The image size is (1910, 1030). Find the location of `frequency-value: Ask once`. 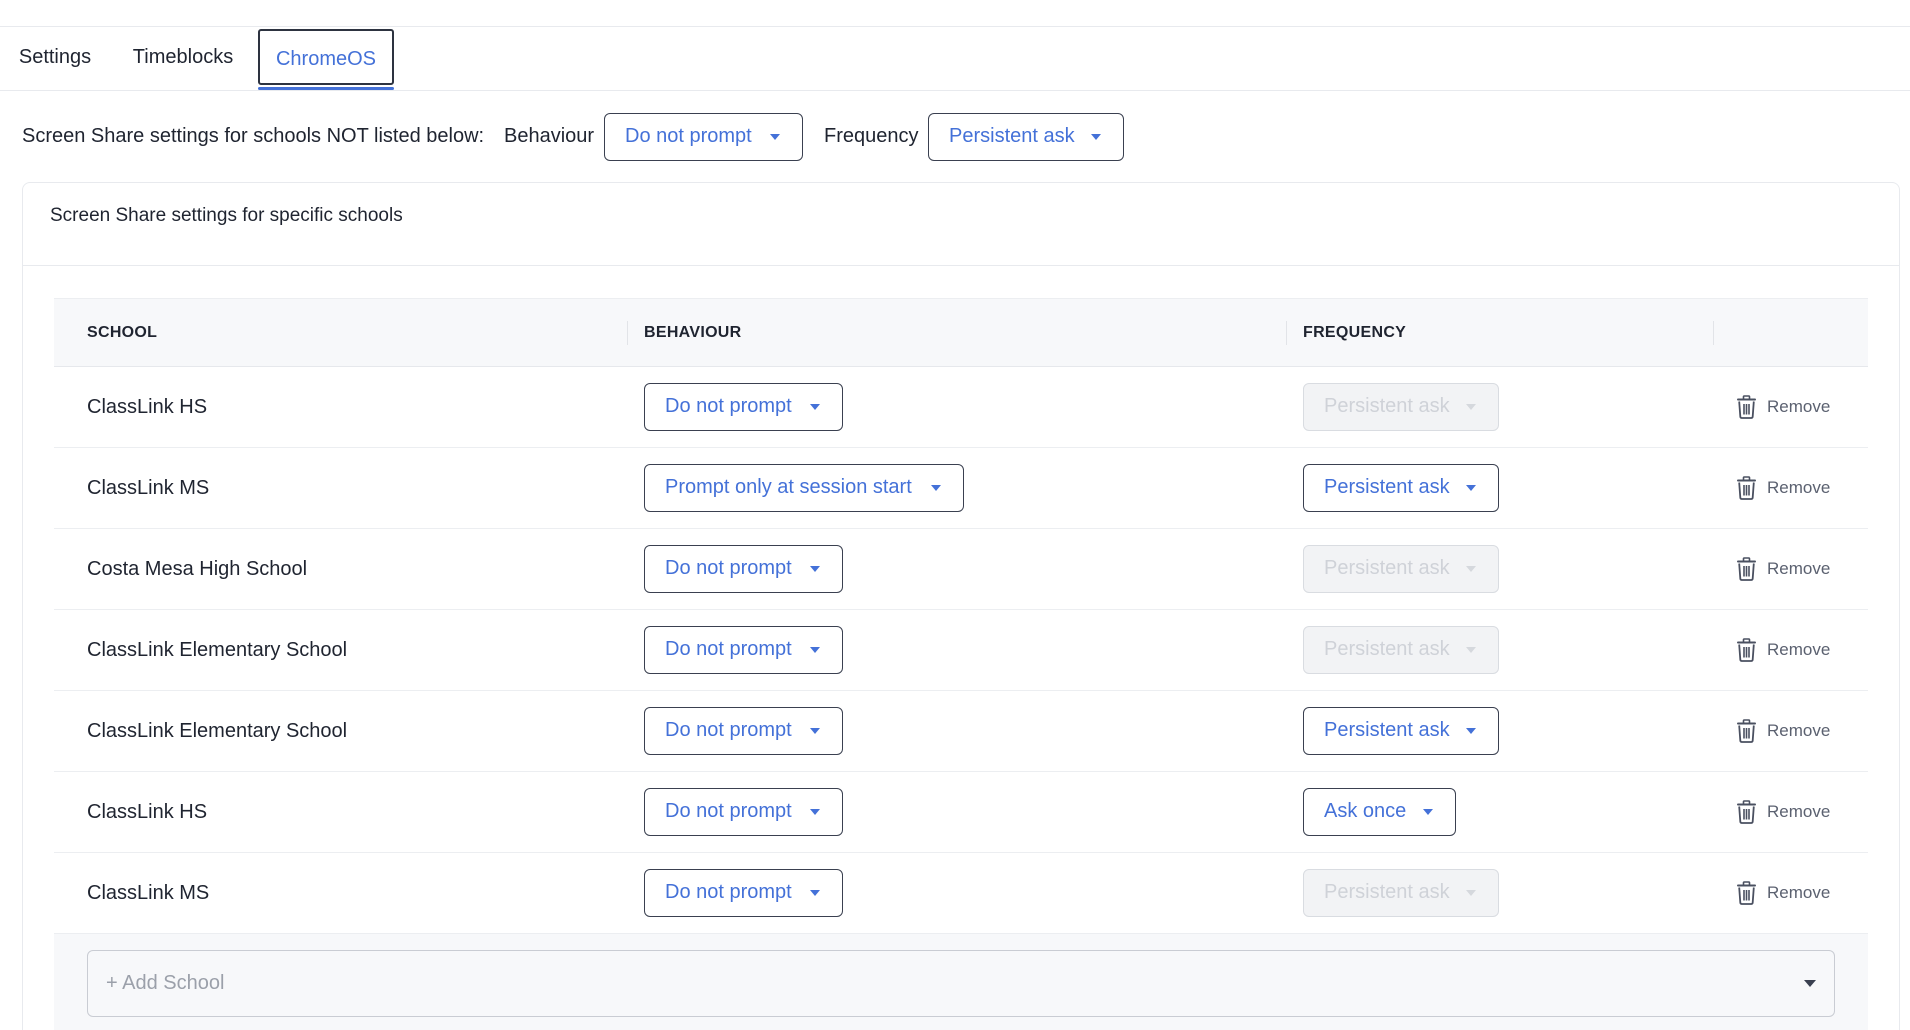

frequency-value: Ask once is located at coordinates (1365, 811).